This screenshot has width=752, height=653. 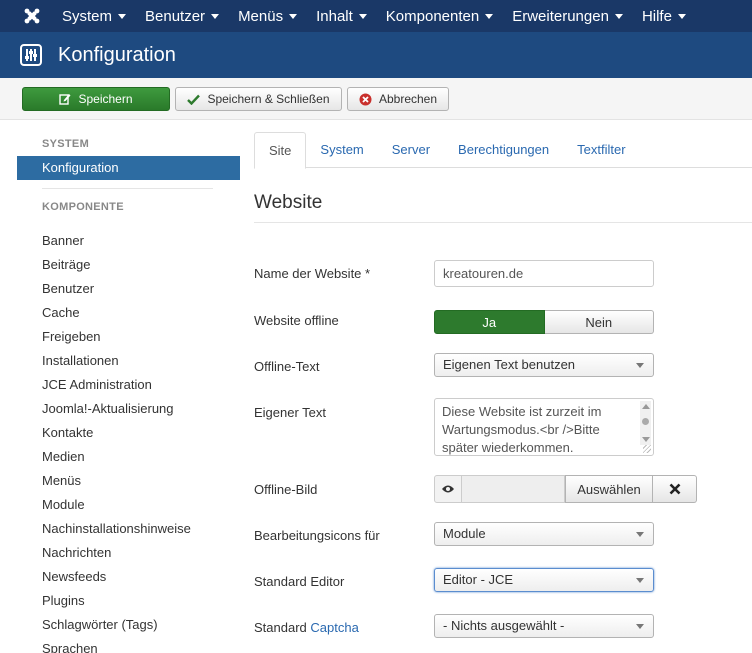 I want to click on choose-image-button: Auswählen, so click(x=609, y=489).